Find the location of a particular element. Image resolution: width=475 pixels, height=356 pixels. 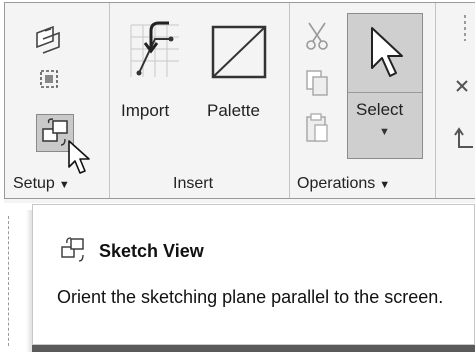

mouse-cursor-icon is located at coordinates (79, 157).